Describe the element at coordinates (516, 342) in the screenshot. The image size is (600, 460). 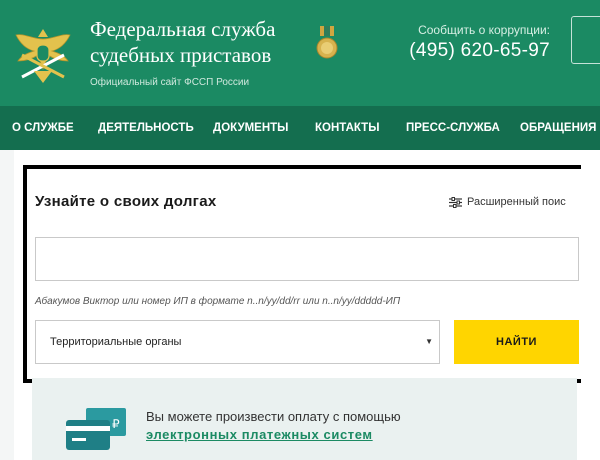
I see `find-button: НАЙТИ` at that location.